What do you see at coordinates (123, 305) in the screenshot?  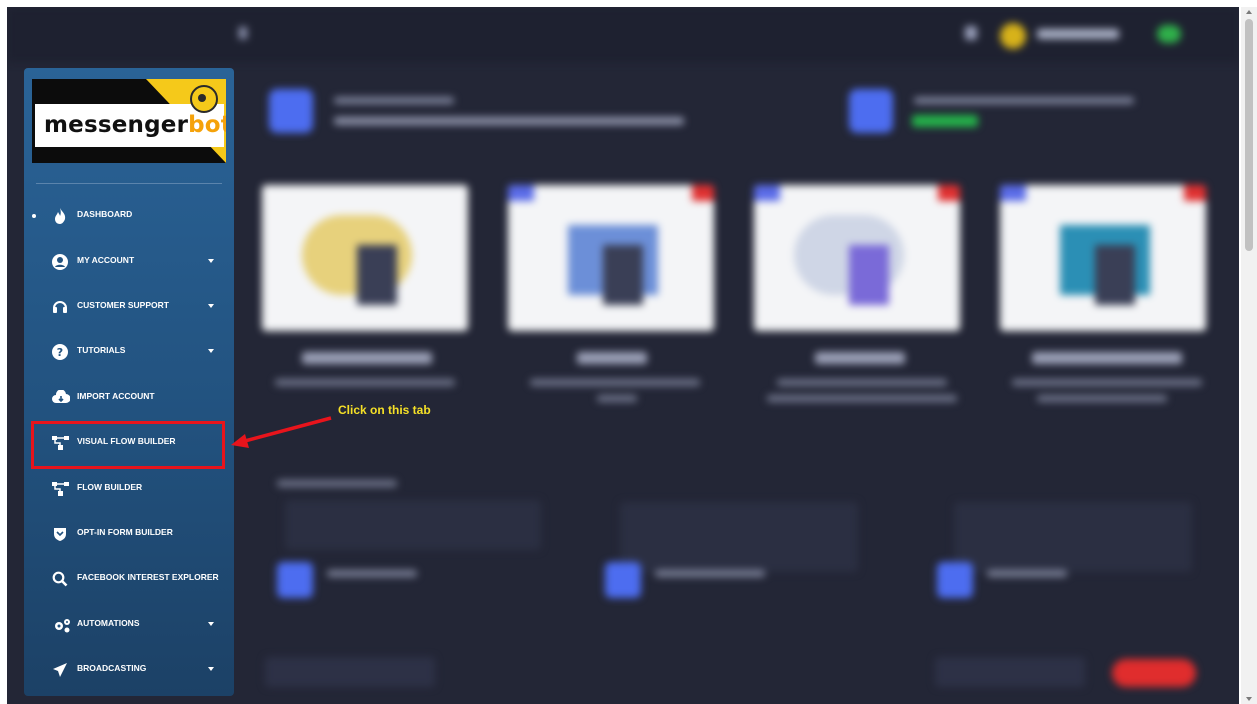 I see `sidebar-item-label: CUSTOMER SUPPORT` at bounding box center [123, 305].